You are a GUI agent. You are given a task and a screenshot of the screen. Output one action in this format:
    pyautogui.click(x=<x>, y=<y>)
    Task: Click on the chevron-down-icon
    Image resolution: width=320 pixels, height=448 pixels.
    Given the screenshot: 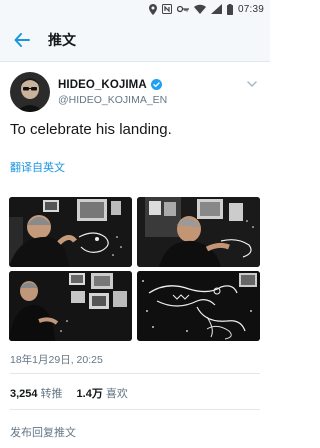 What is the action you would take?
    pyautogui.click(x=252, y=84)
    